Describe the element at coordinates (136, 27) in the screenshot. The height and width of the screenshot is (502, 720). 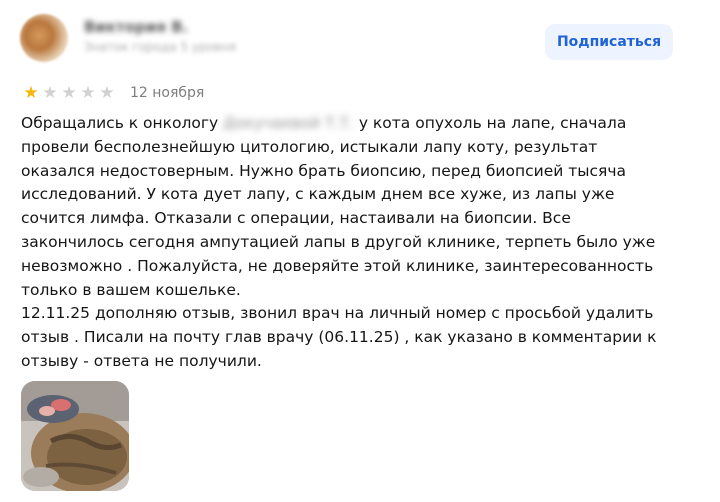
I see `author-name: Виктория В.` at that location.